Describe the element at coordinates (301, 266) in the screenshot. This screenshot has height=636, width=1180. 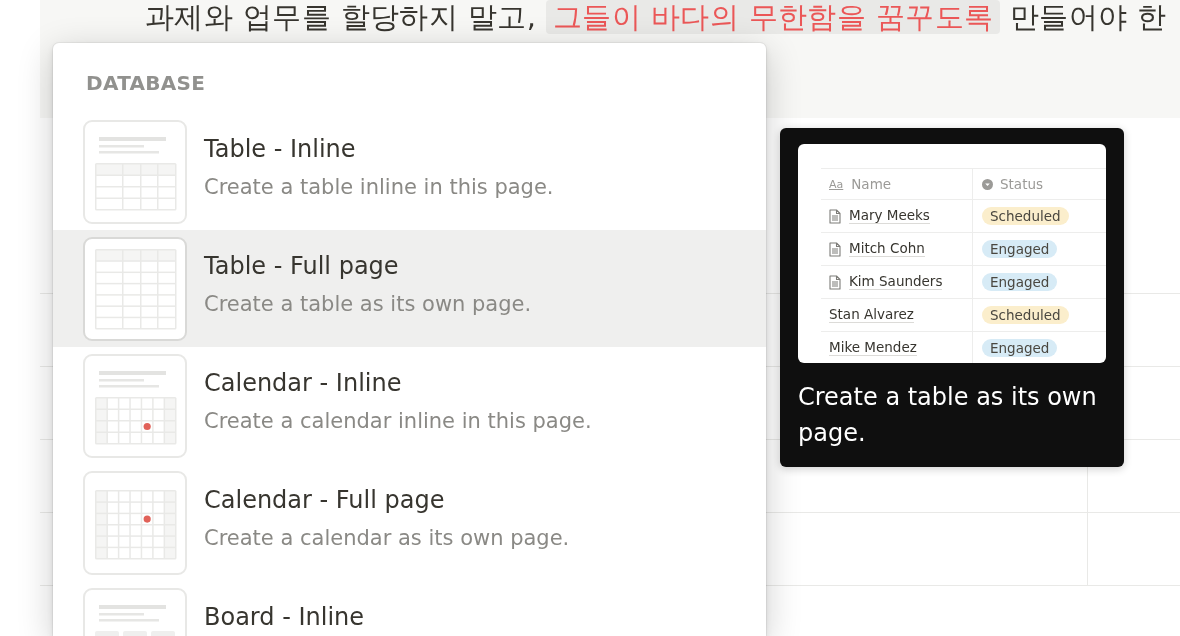
I see `menu-item-title: Table - Full page` at that location.